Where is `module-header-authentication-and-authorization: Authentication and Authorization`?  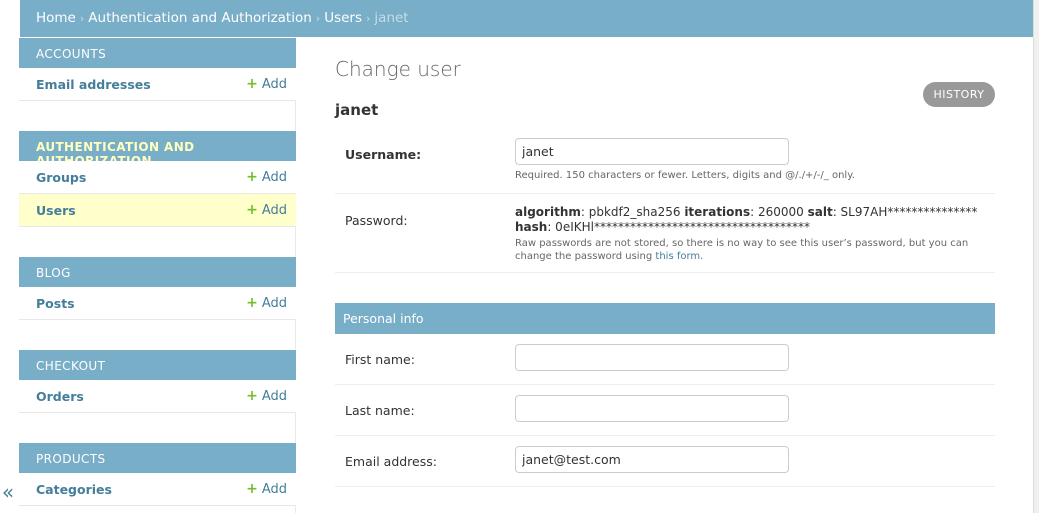
module-header-authentication-and-authorization: Authentication and Authorization is located at coordinates (157, 149).